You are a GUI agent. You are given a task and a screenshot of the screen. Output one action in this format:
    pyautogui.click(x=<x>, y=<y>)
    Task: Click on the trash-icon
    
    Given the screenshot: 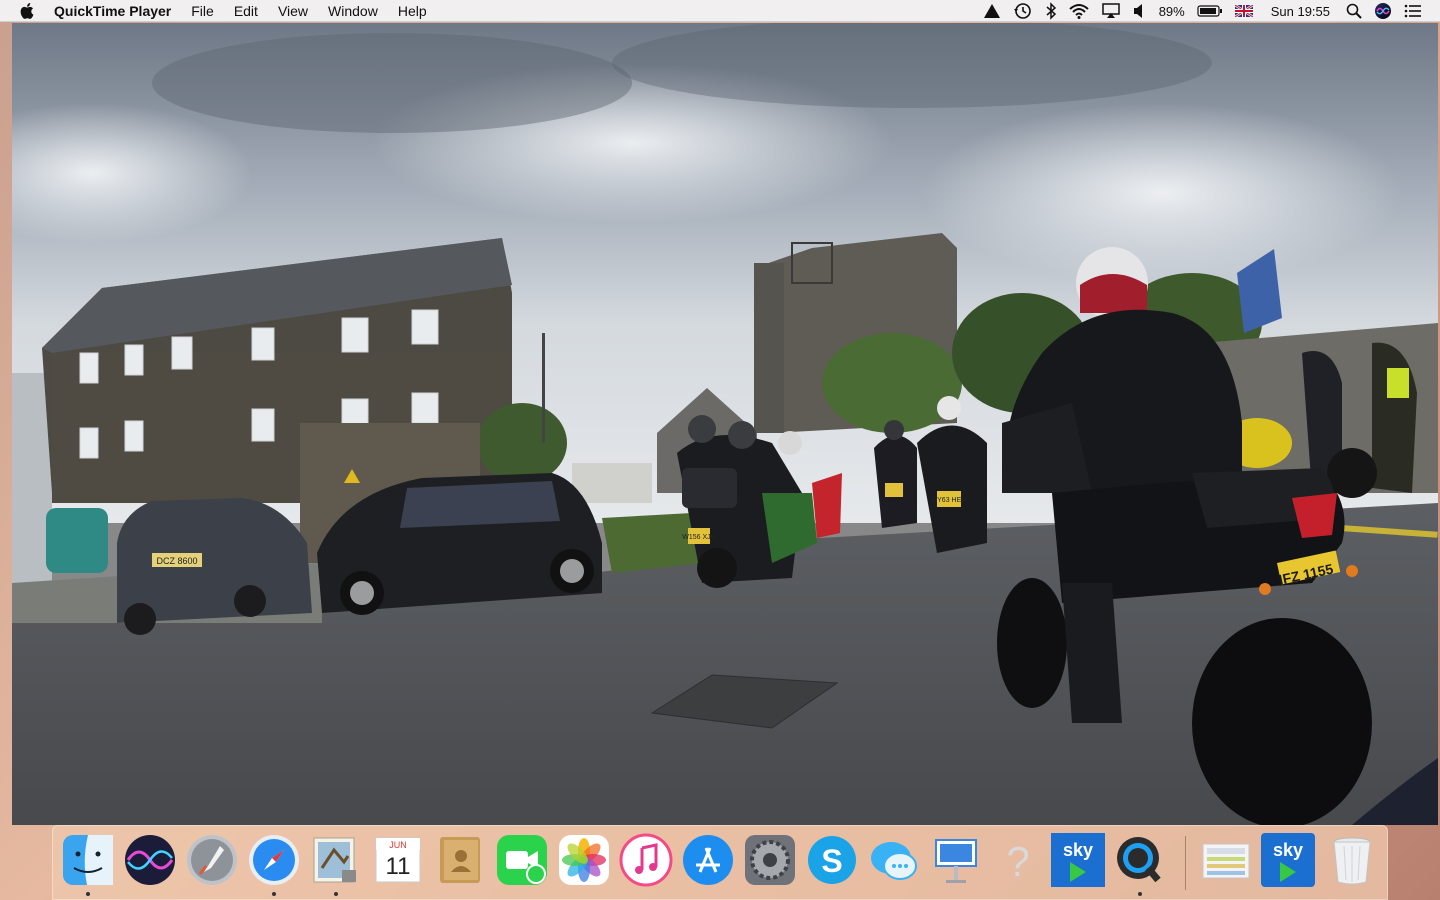 What is the action you would take?
    pyautogui.click(x=1352, y=861)
    